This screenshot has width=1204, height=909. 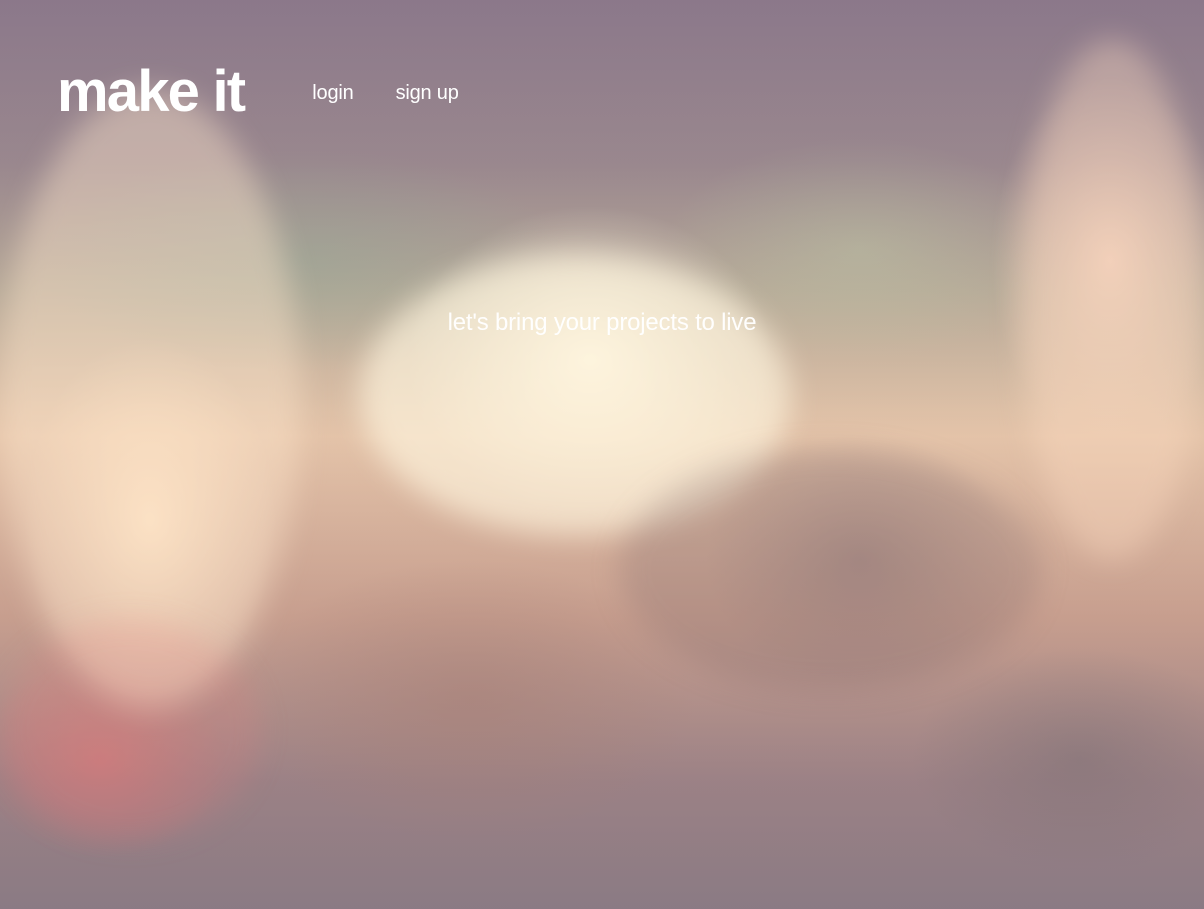 I want to click on main-nav: login sign up, so click(x=385, y=93).